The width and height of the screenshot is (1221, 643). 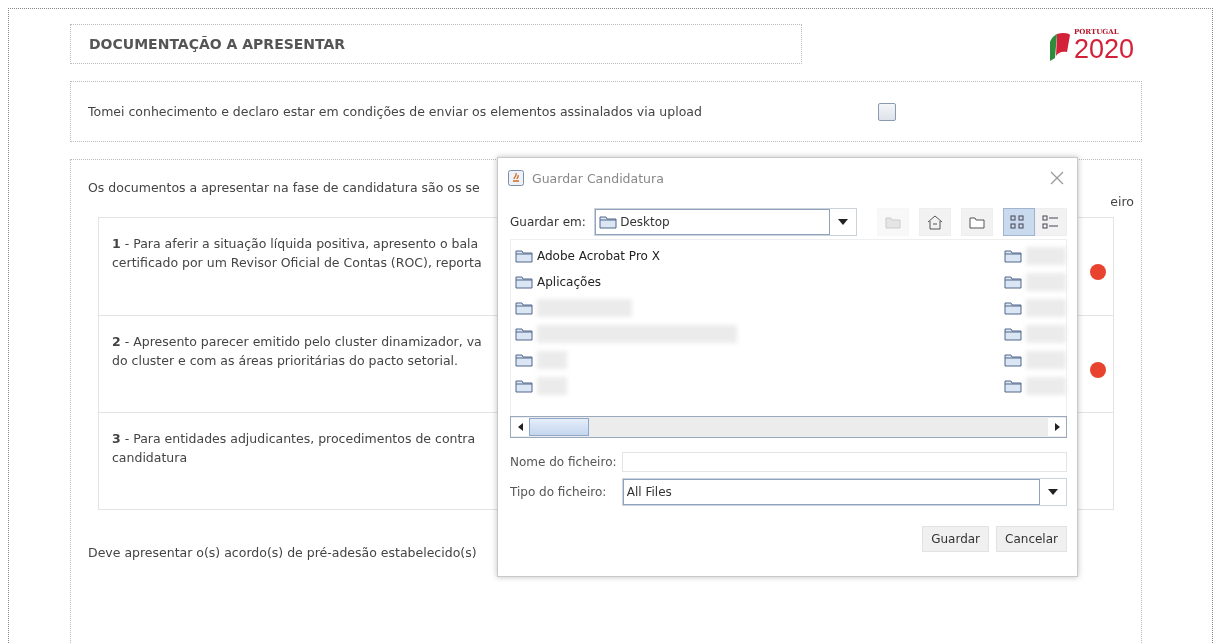 What do you see at coordinates (395, 111) in the screenshot?
I see `declaration-text: Tomei conhecimento e declaro estar em condições de enviar os elementos assinalados via upload` at bounding box center [395, 111].